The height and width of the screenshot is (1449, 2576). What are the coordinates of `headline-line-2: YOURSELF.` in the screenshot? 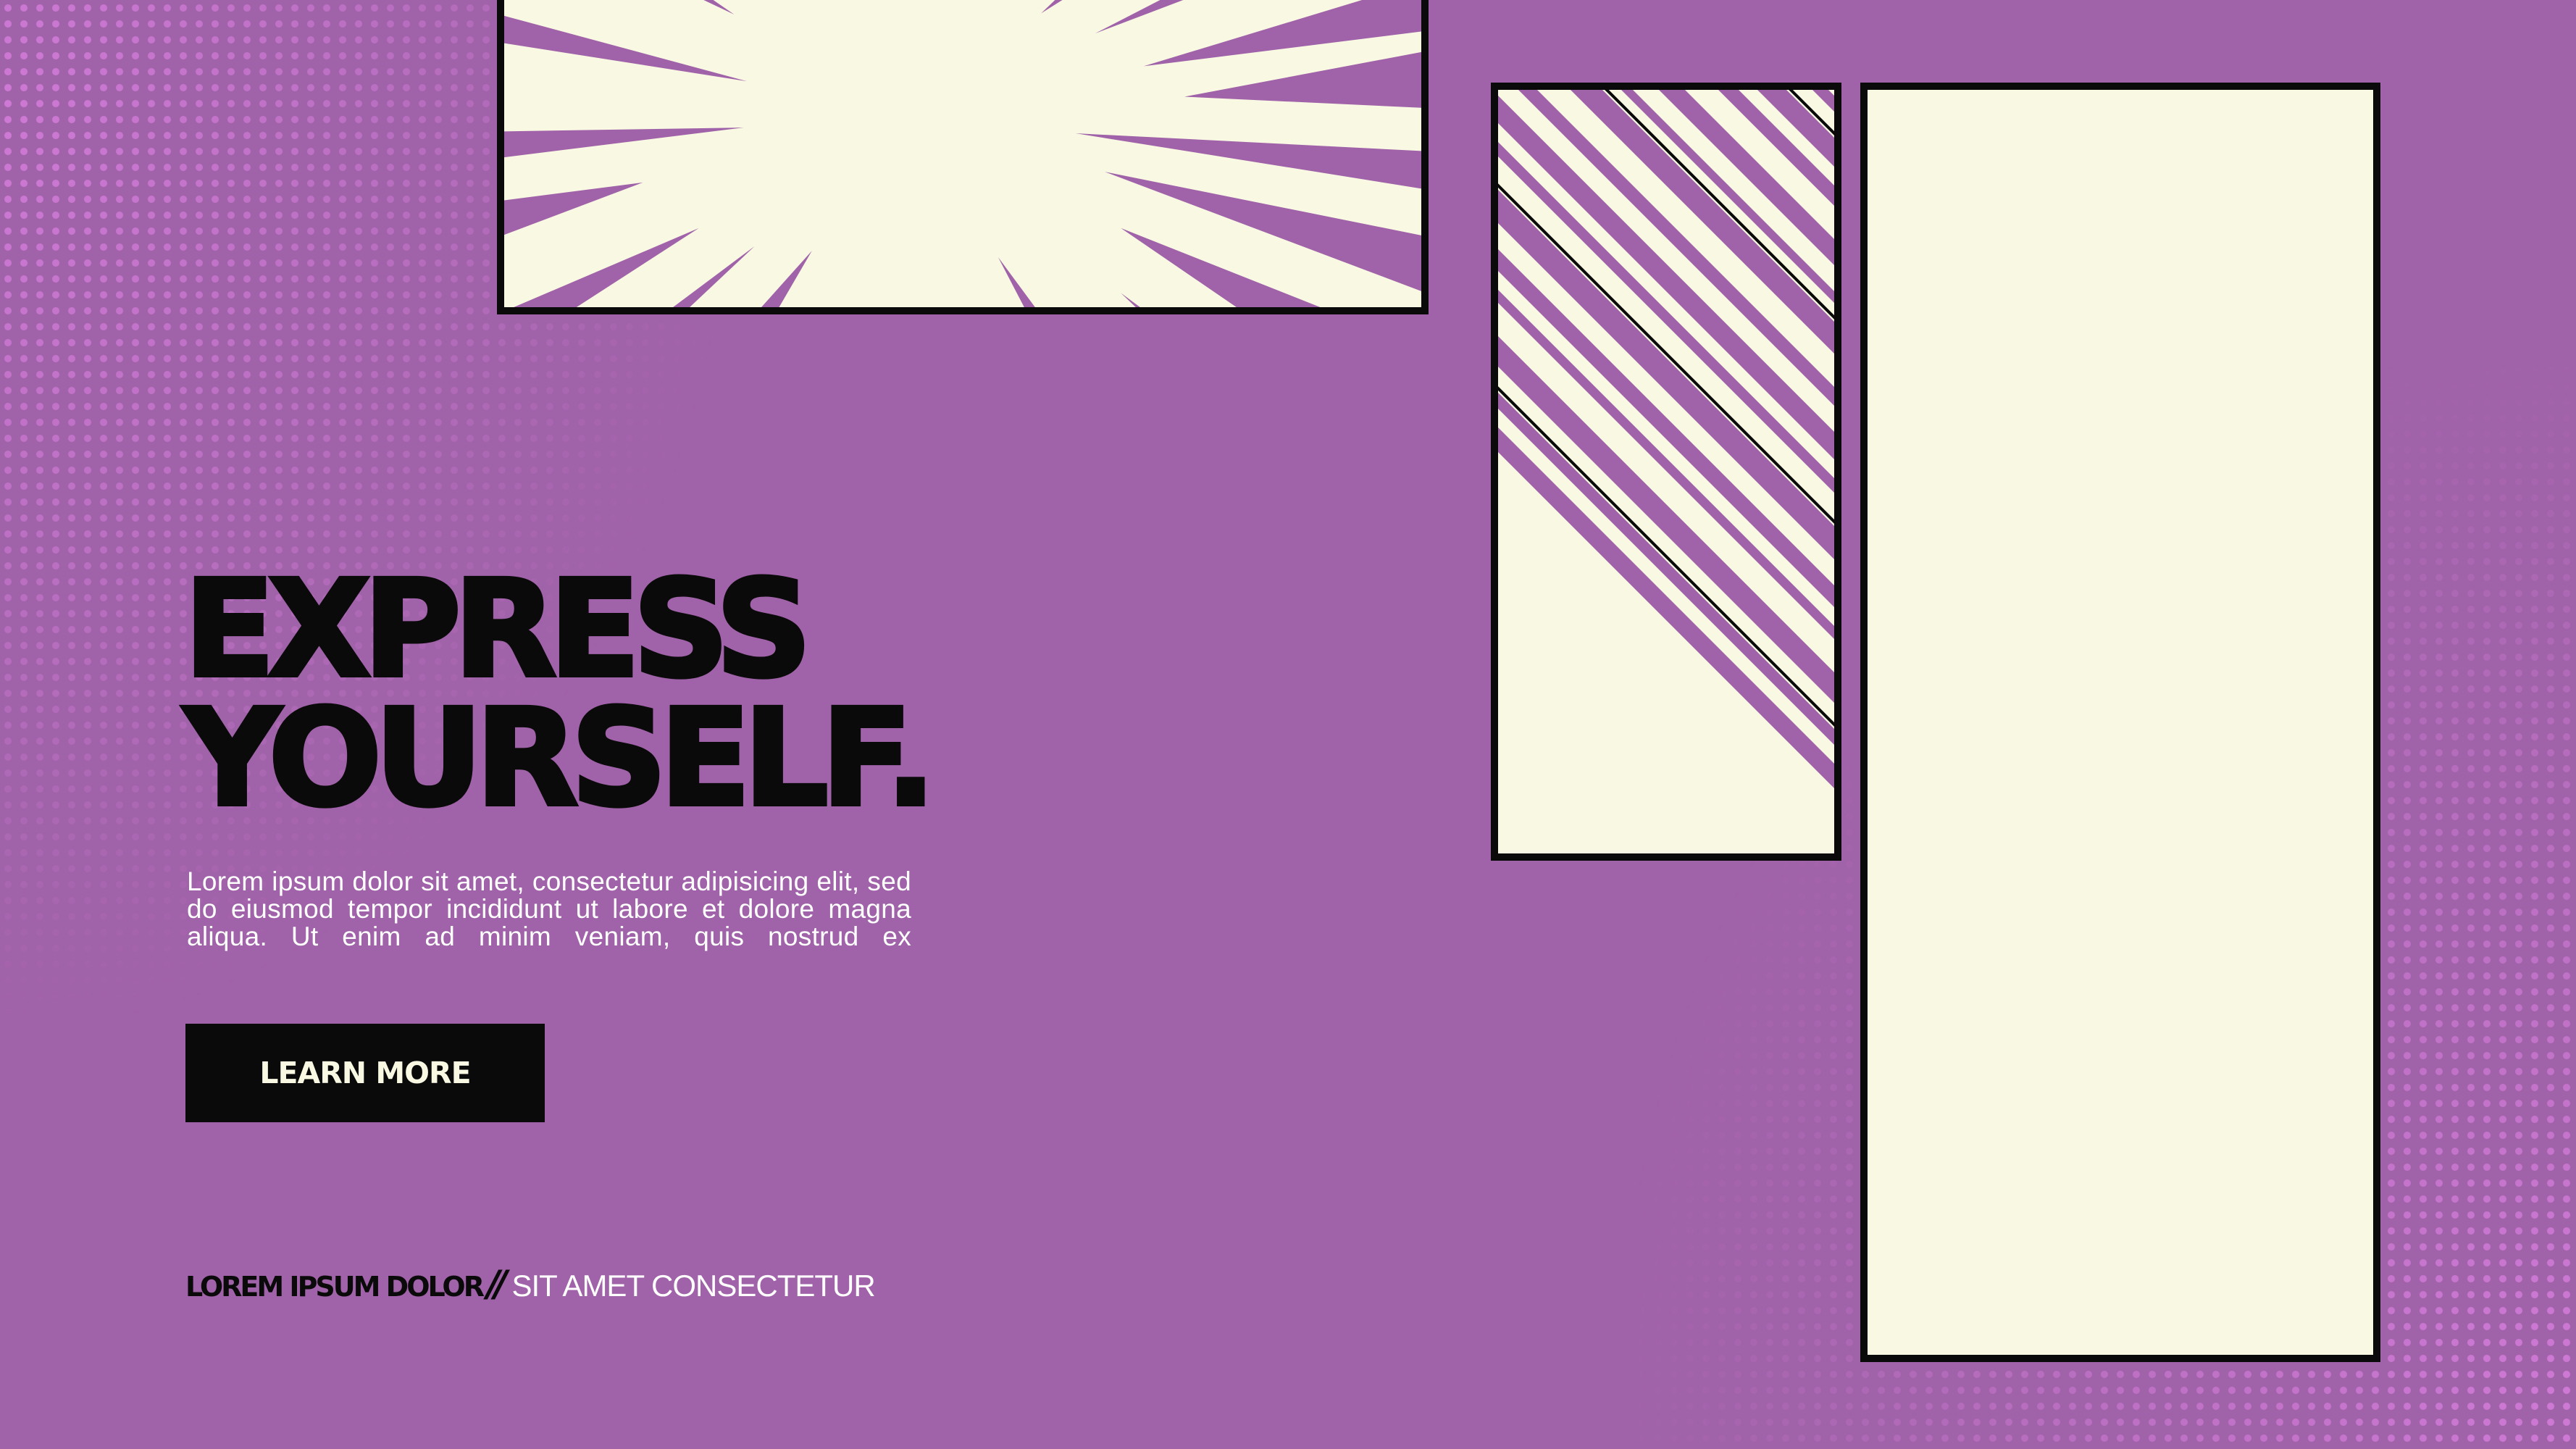 It's located at (560, 759).